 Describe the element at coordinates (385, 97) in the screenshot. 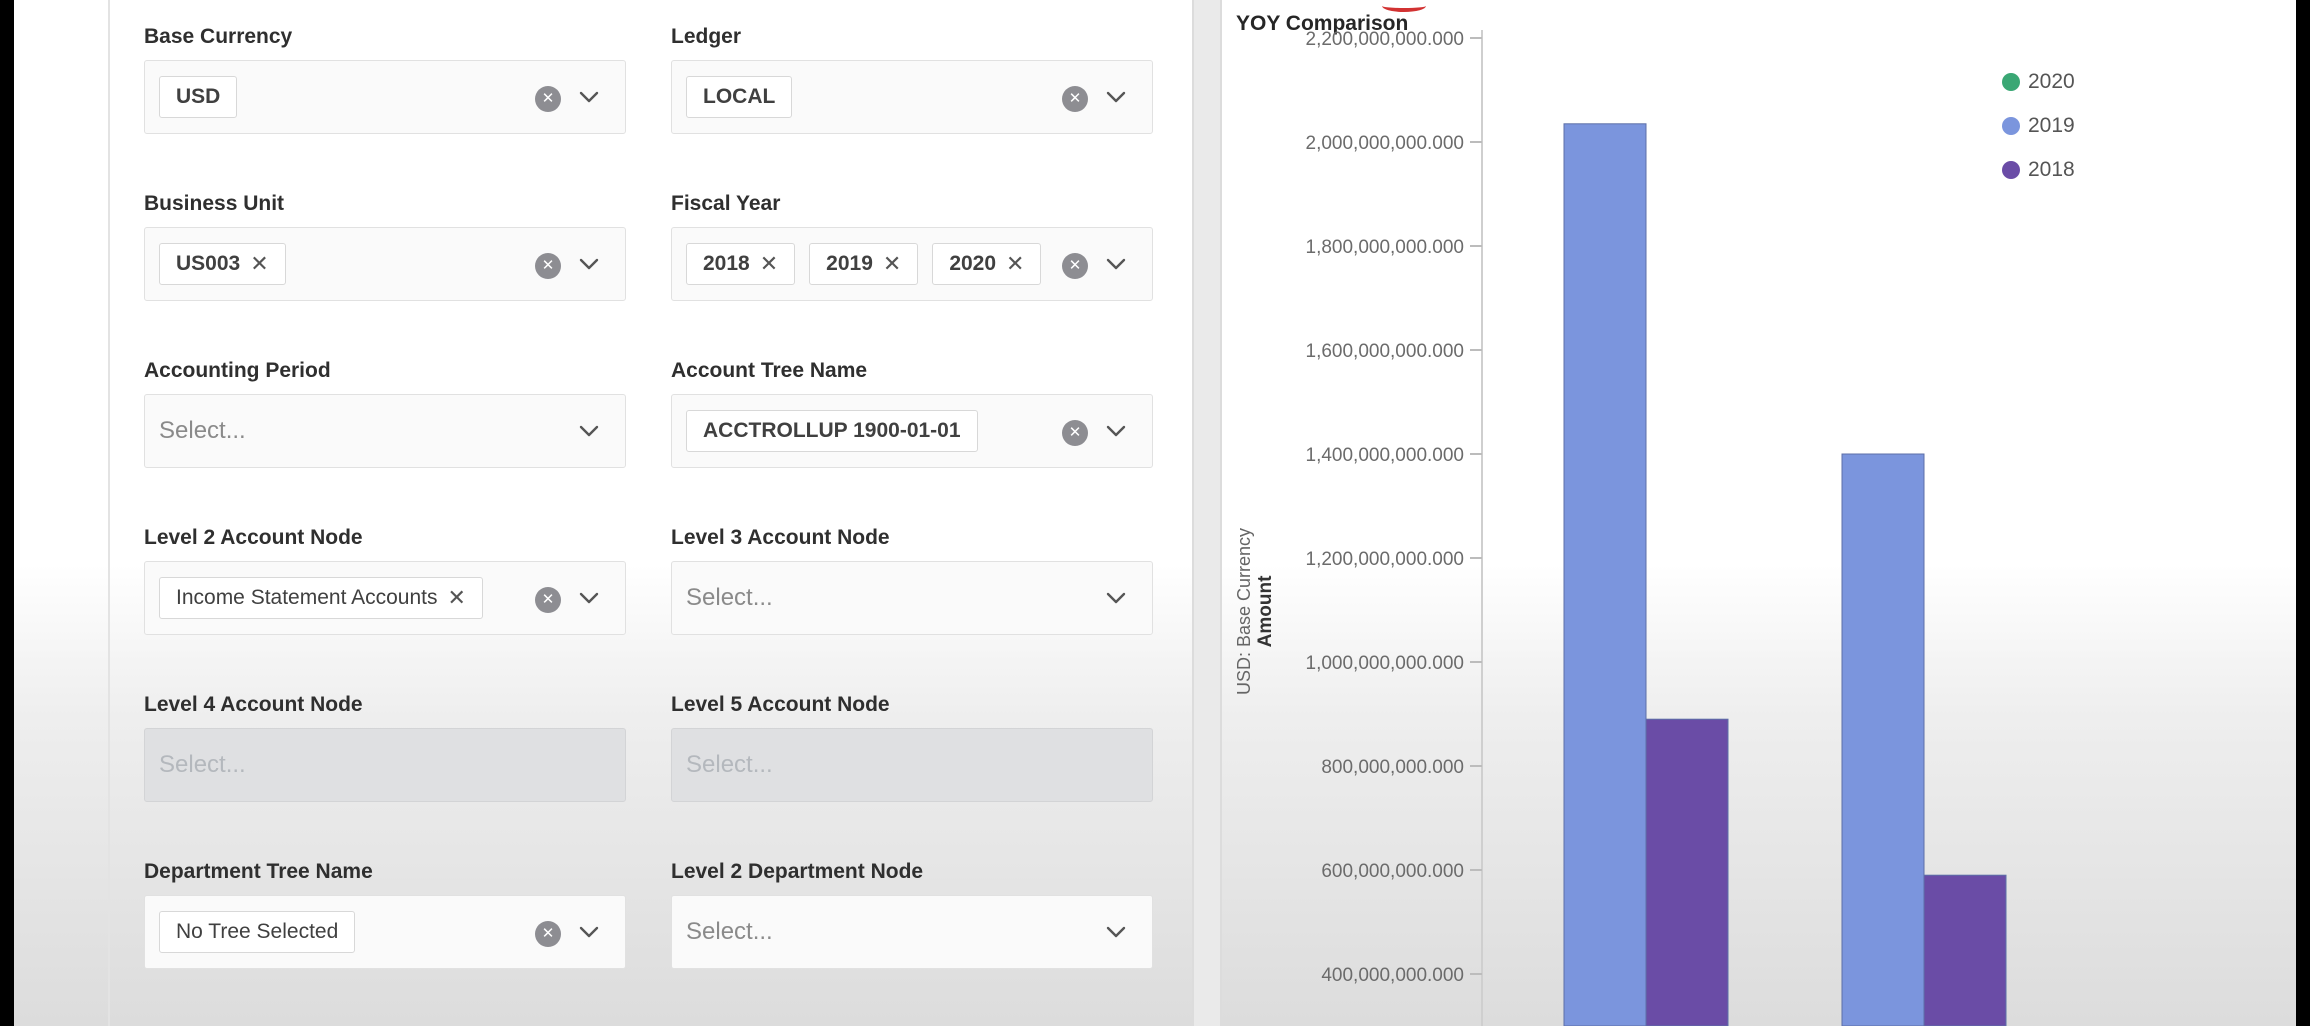

I see `base-currency-select: USD ✕` at that location.